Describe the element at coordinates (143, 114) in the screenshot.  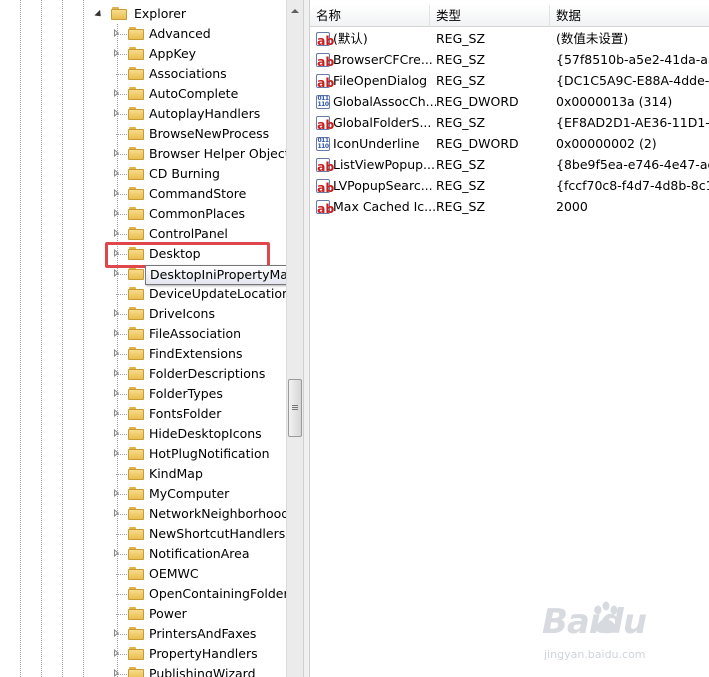
I see `tree-node: AutoplayHandlers` at that location.